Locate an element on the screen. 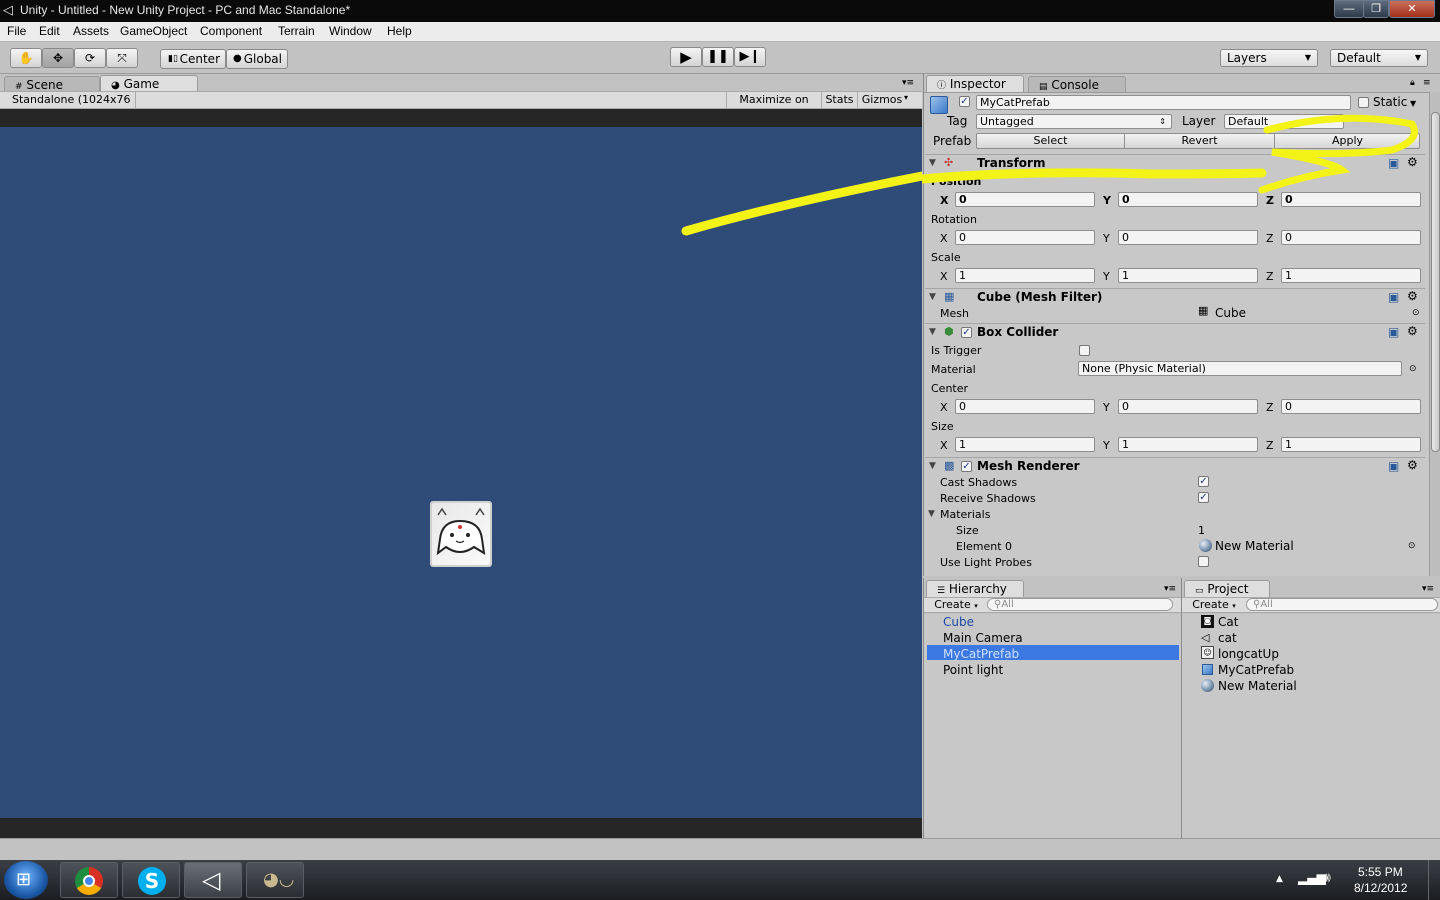 This screenshot has width=1440, height=900. scale-z-field: 1 is located at coordinates (1351, 275).